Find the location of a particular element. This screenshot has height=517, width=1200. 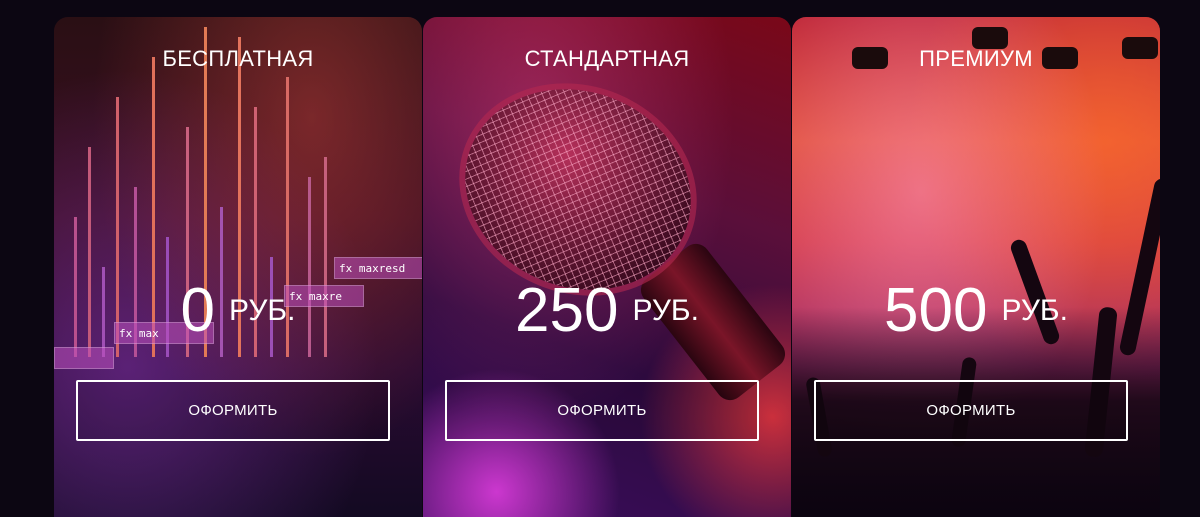

plan-title: ПРЕМИУМ is located at coordinates (976, 58).